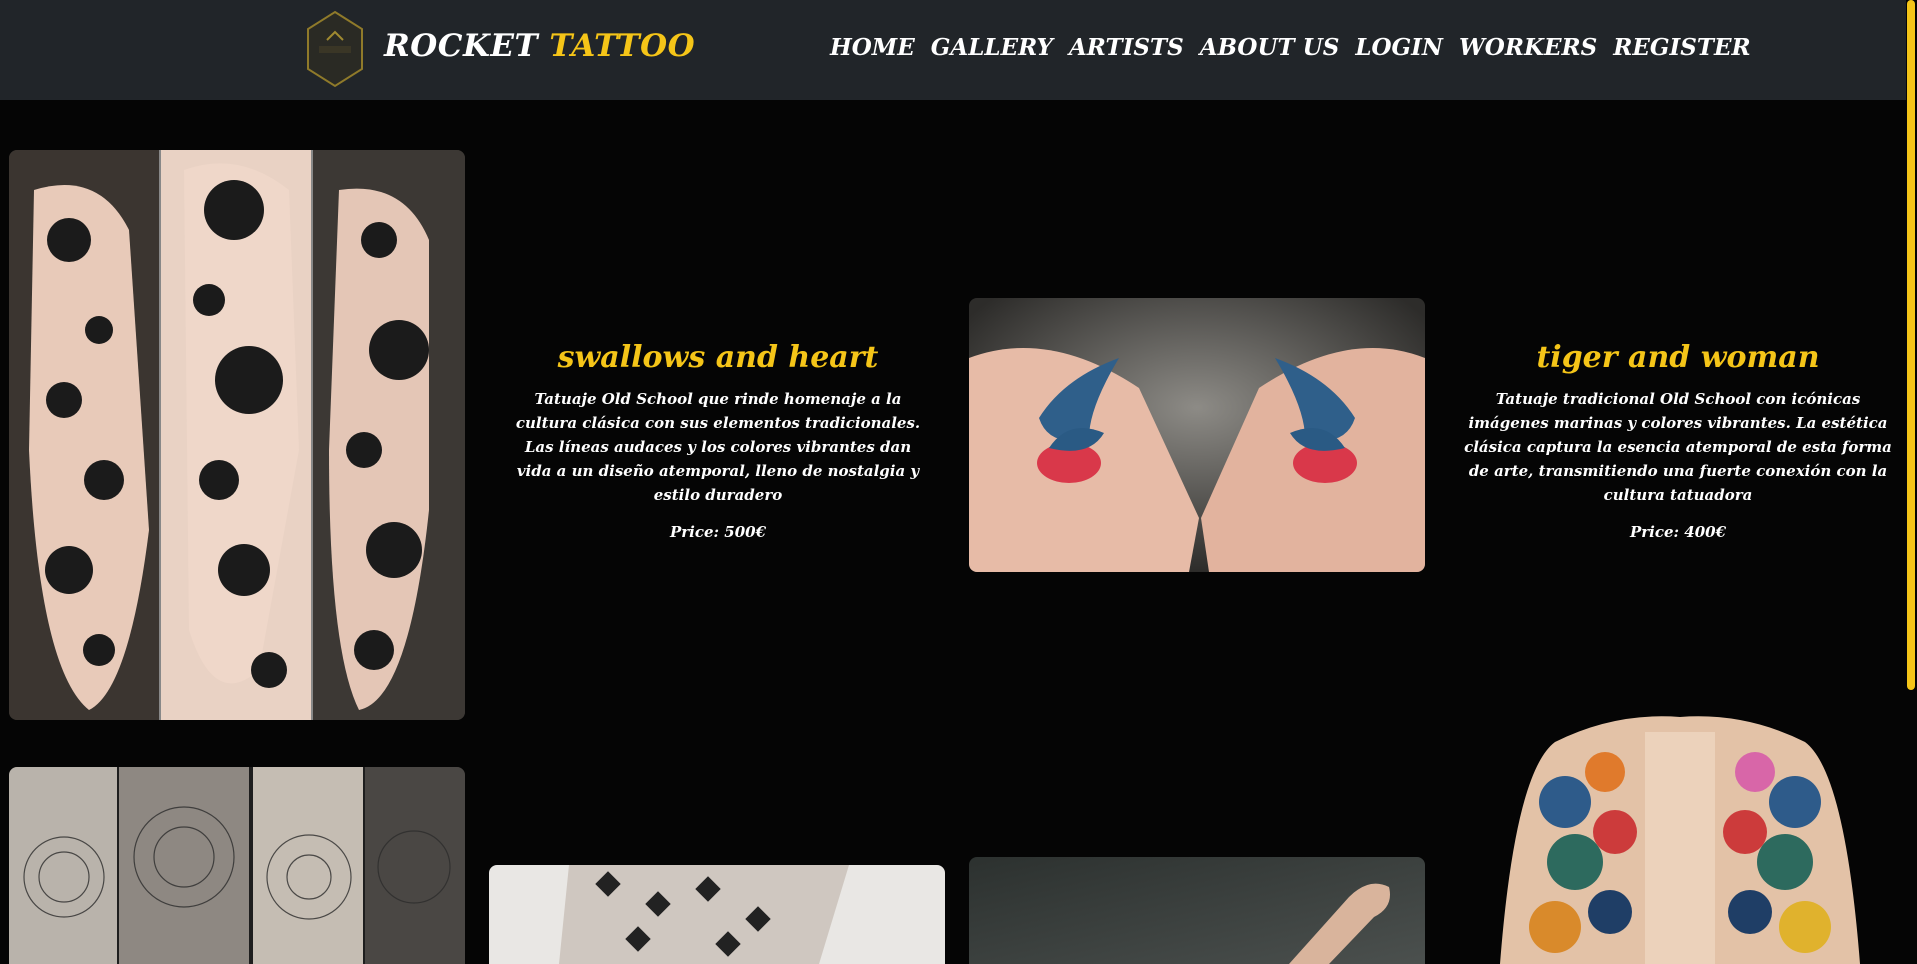  Describe the element at coordinates (1680, 838) in the screenshot. I see `gallery-image-japanese-bodysuit` at that location.